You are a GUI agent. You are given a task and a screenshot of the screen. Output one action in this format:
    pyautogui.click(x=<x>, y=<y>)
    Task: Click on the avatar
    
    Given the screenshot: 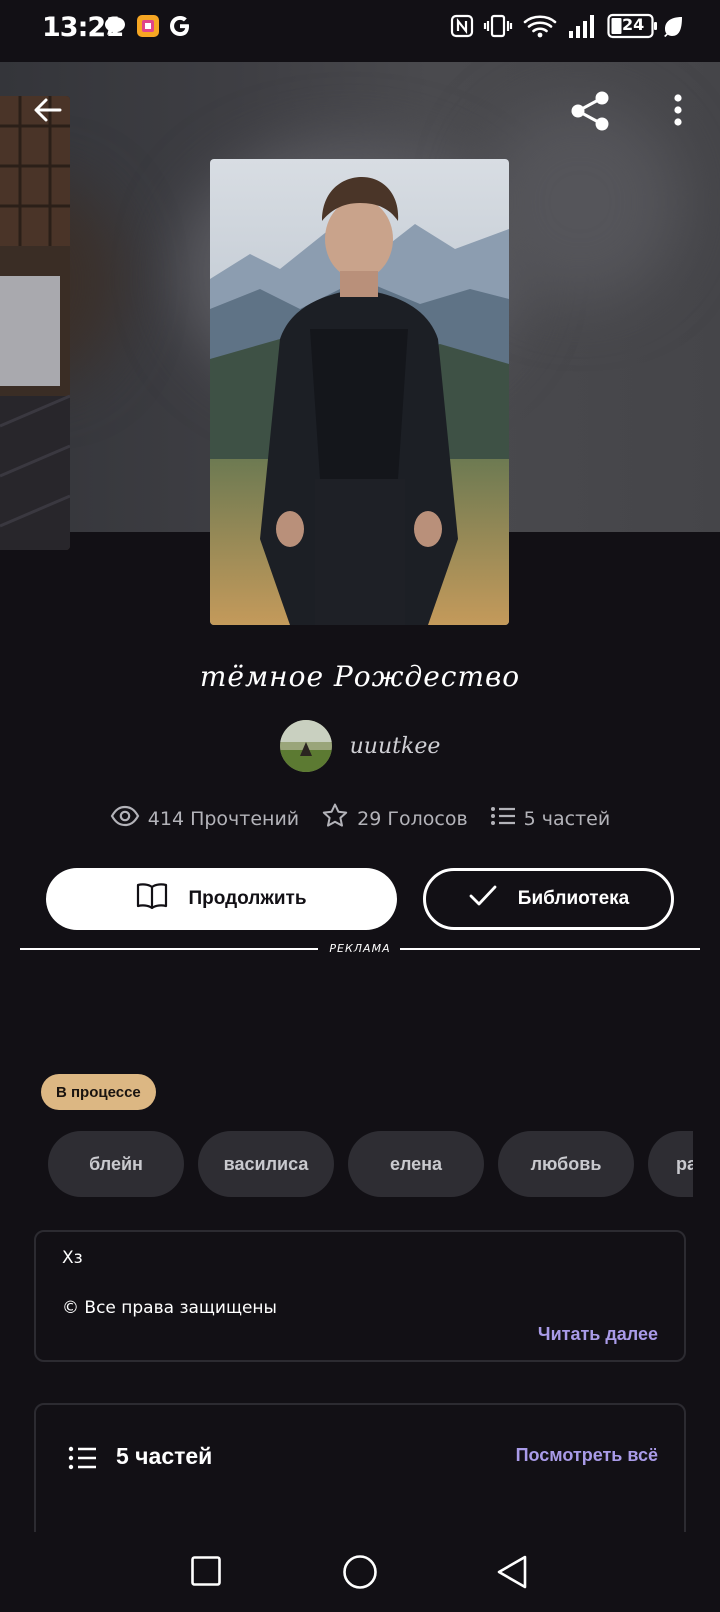 What is the action you would take?
    pyautogui.click(x=305, y=746)
    